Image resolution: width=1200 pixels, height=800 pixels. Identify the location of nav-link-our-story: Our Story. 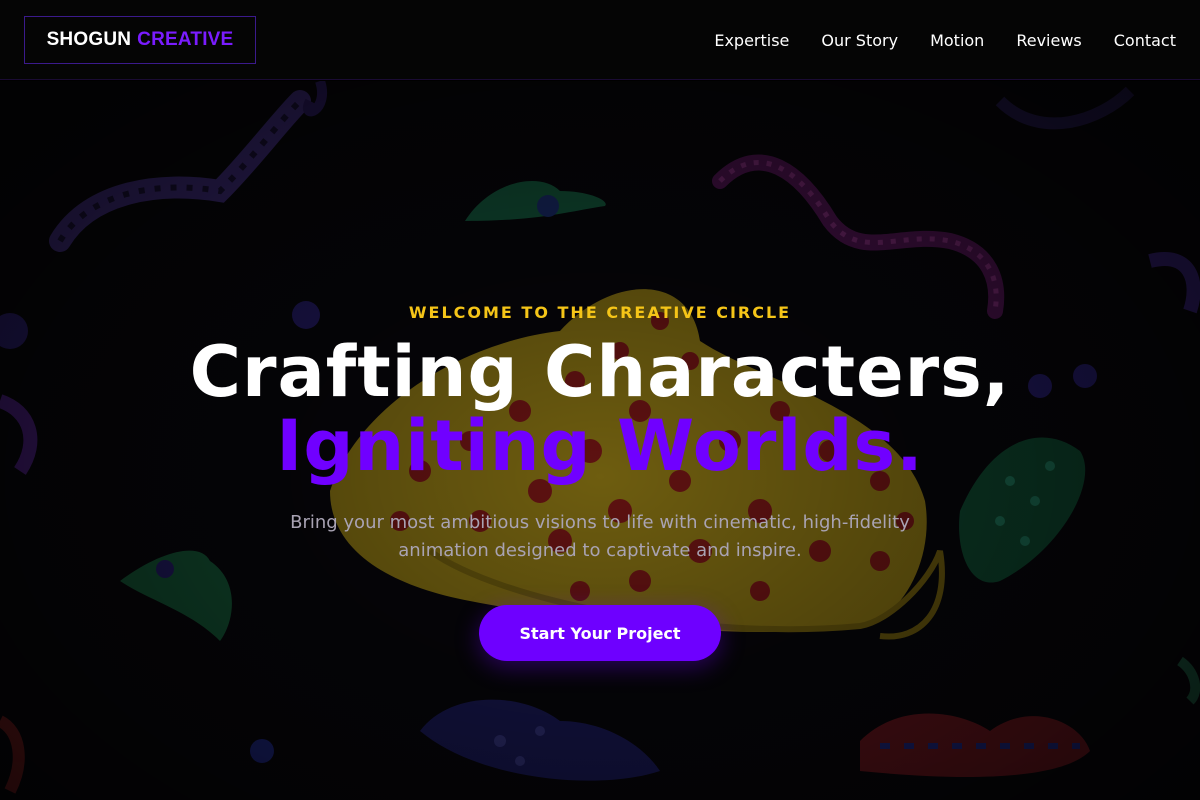
(859, 40).